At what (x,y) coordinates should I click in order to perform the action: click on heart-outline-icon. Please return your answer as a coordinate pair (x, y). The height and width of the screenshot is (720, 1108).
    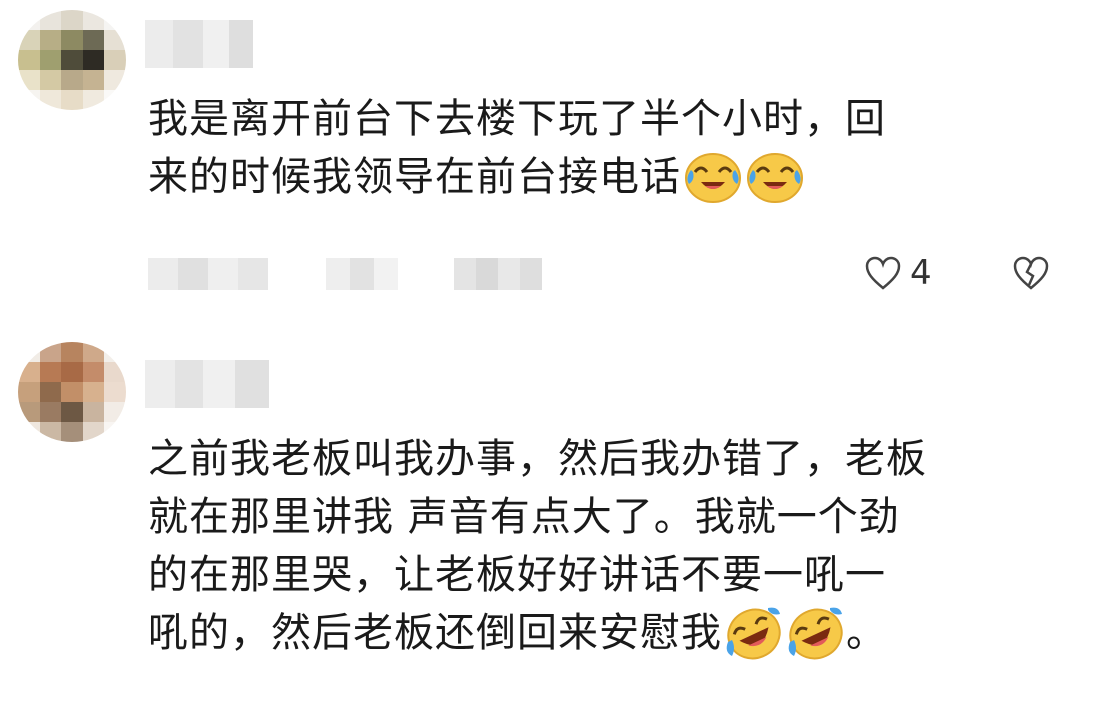
    Looking at the image, I should click on (883, 273).